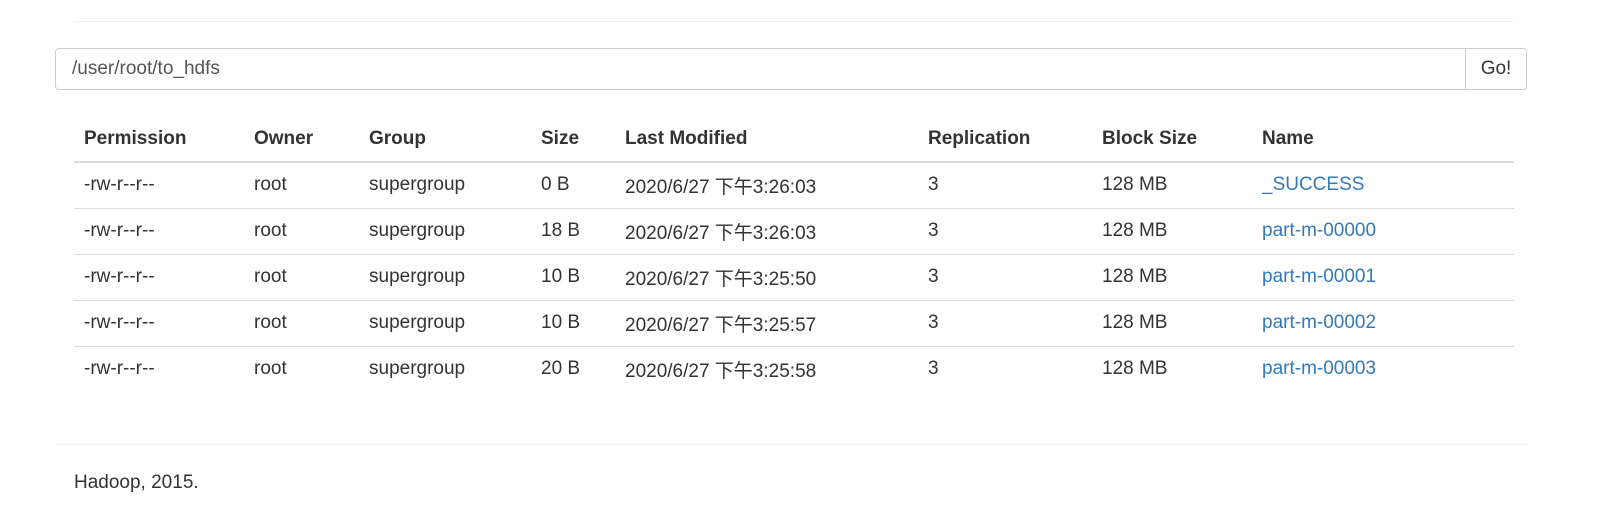 The image size is (1620, 519). Describe the element at coordinates (1383, 323) in the screenshot. I see `cell-name: part-m-00002` at that location.